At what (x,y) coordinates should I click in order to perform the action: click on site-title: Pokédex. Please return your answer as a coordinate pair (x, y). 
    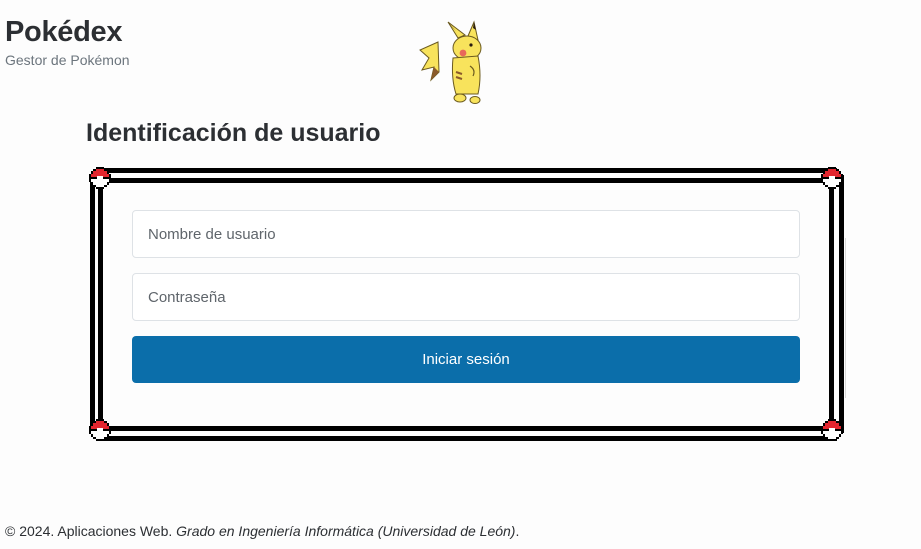
    Looking at the image, I should click on (64, 32).